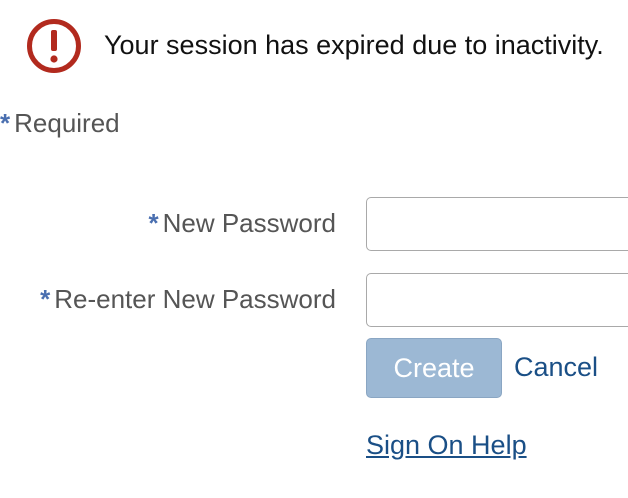 This screenshot has height=498, width=628. I want to click on new-password-label-text: New Password, so click(249, 223).